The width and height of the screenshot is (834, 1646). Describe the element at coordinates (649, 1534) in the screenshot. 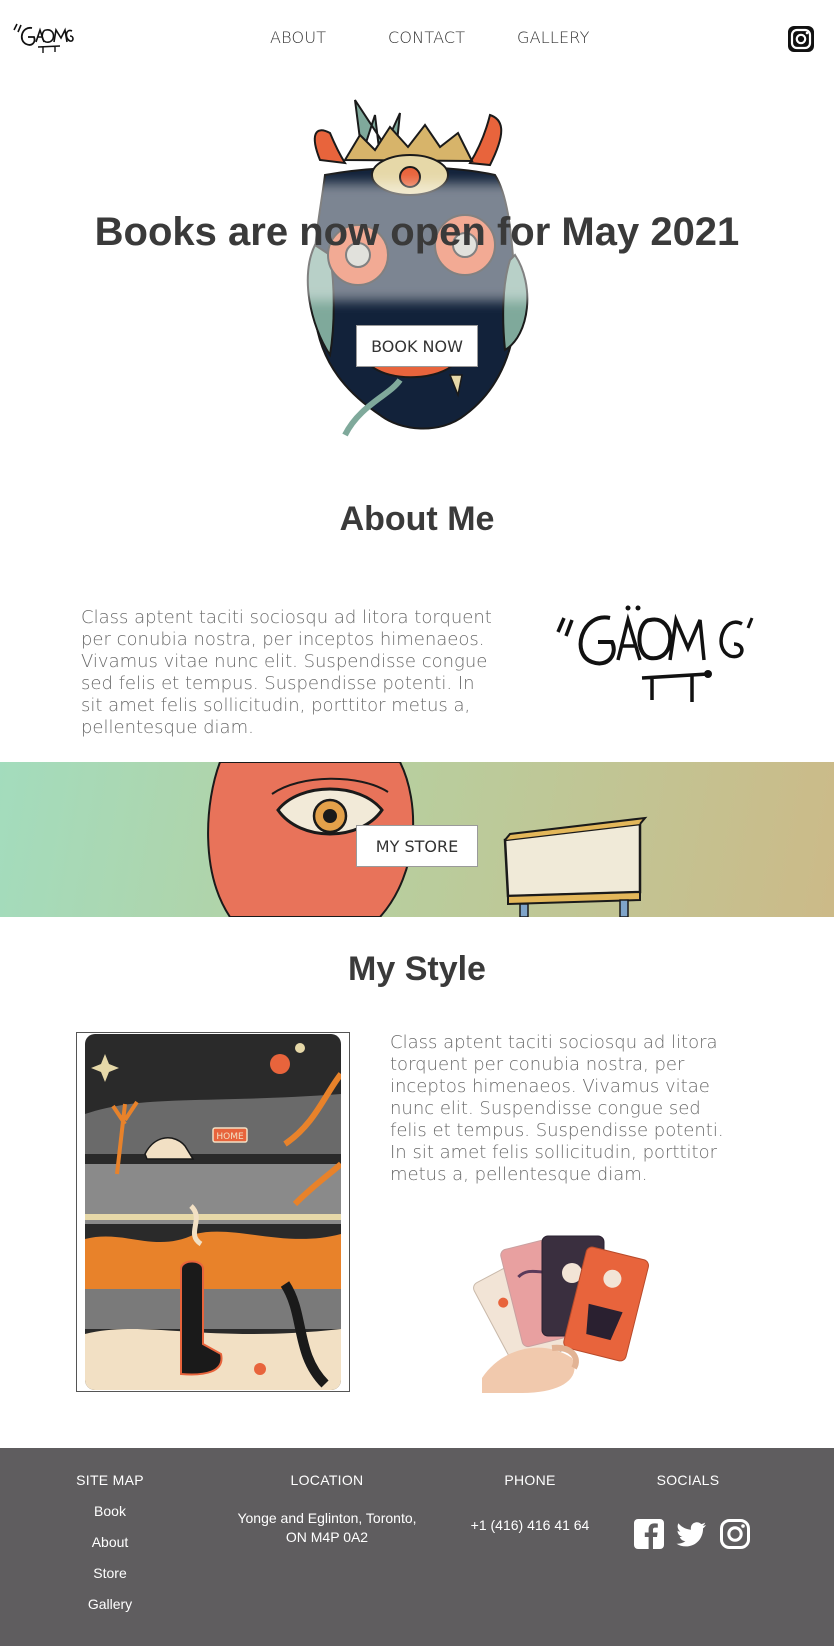

I see `facebook-icon` at that location.